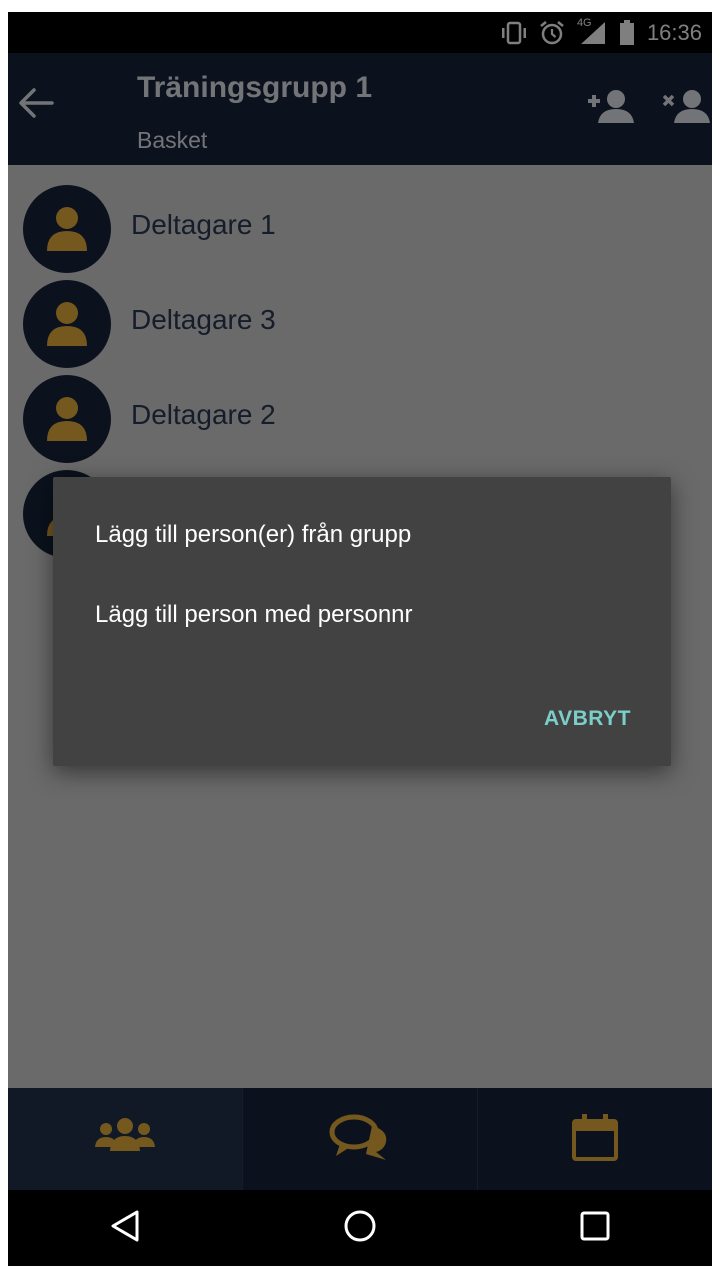 The height and width of the screenshot is (1266, 712). What do you see at coordinates (253, 535) in the screenshot?
I see `option-add-from-group: Lägg till person(er) från grupp` at bounding box center [253, 535].